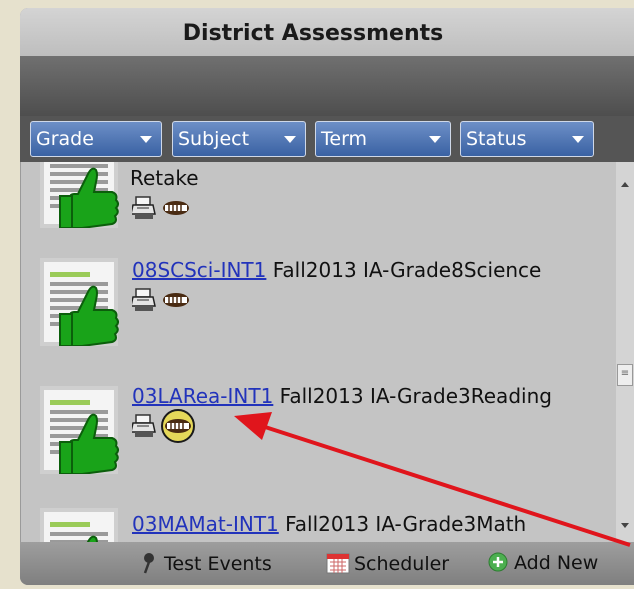 The width and height of the screenshot is (634, 589). What do you see at coordinates (148, 563) in the screenshot?
I see `pin-icon` at bounding box center [148, 563].